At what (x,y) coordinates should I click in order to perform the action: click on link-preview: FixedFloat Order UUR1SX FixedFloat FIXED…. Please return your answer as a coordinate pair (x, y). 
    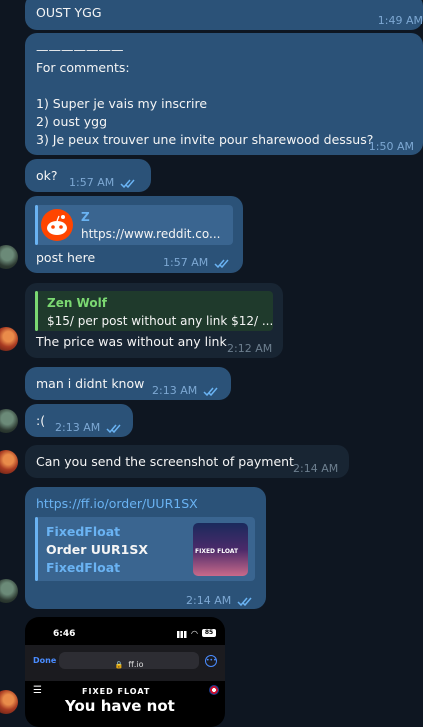
    Looking at the image, I should click on (145, 549).